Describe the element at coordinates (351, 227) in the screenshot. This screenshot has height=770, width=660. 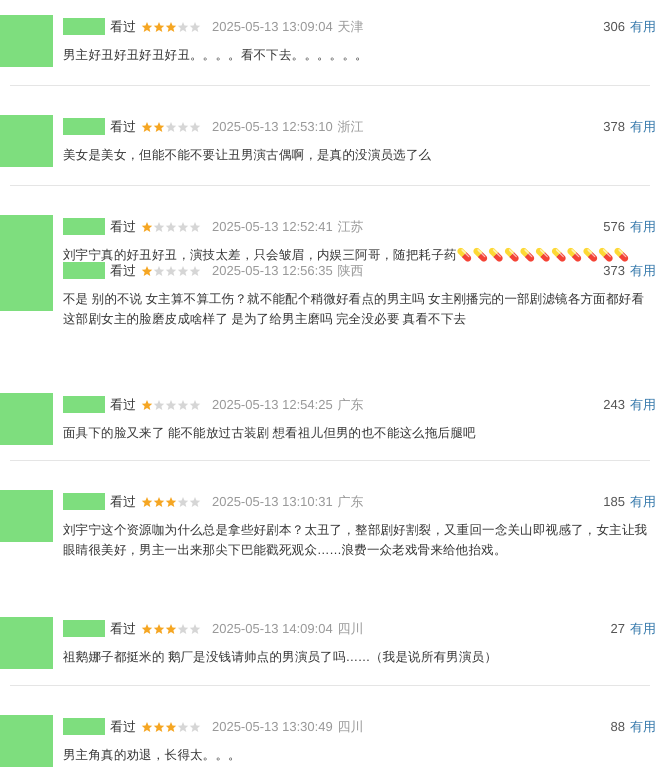
I see `comment-location: 江苏` at that location.